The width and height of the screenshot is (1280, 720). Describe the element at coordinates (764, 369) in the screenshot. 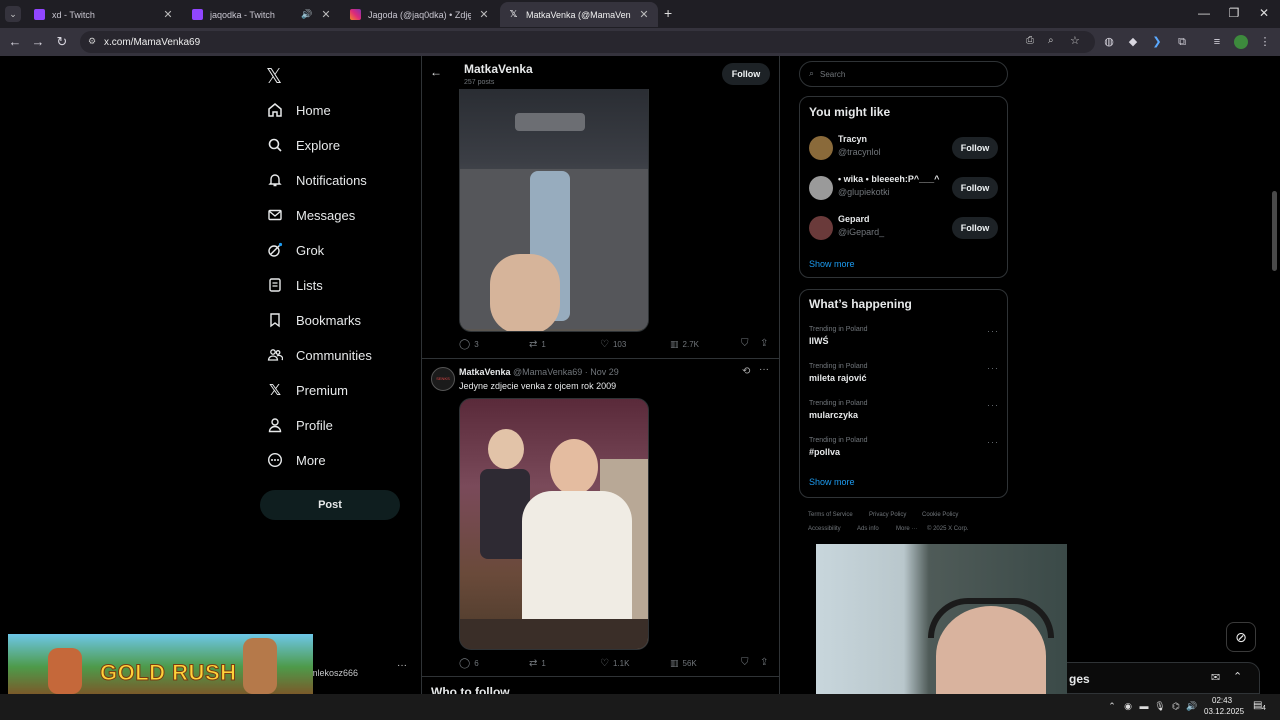

I see `tweet-more-icon: ···` at that location.